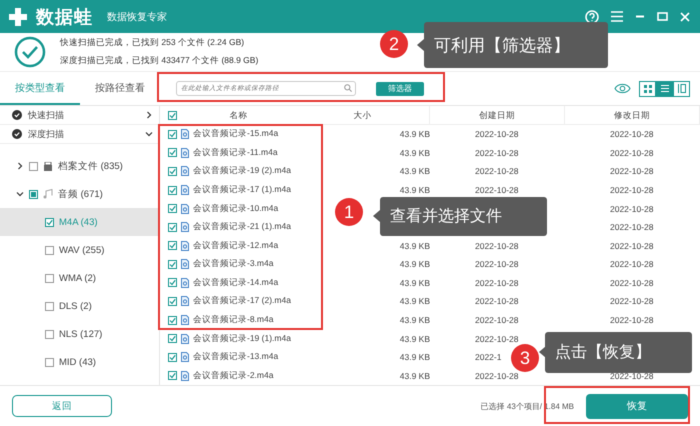 This screenshot has width=700, height=426. I want to click on scan-label: 深度扫描, so click(46, 134).